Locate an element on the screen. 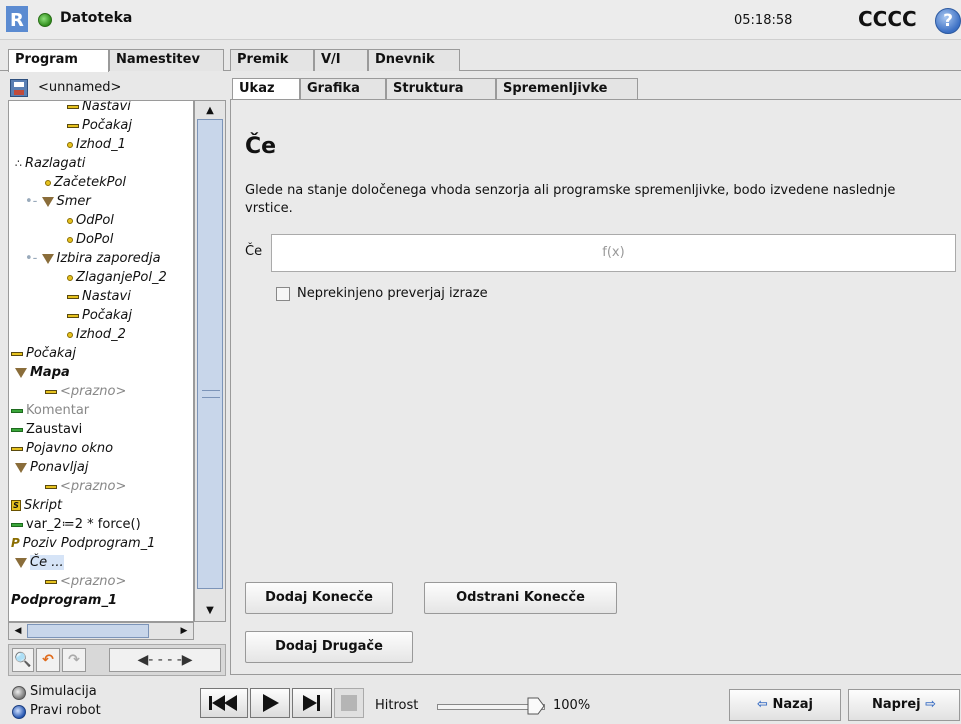 The height and width of the screenshot is (724, 961). add-elseif-button: Dodaj Konecče is located at coordinates (319, 598).